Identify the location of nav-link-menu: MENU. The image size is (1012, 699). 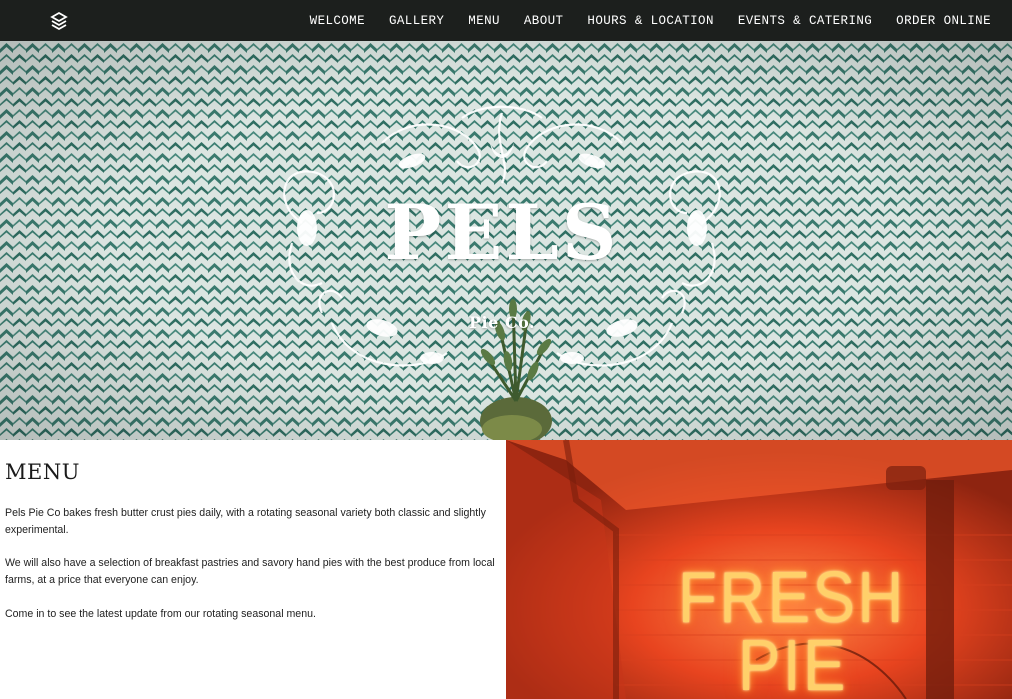
(484, 21).